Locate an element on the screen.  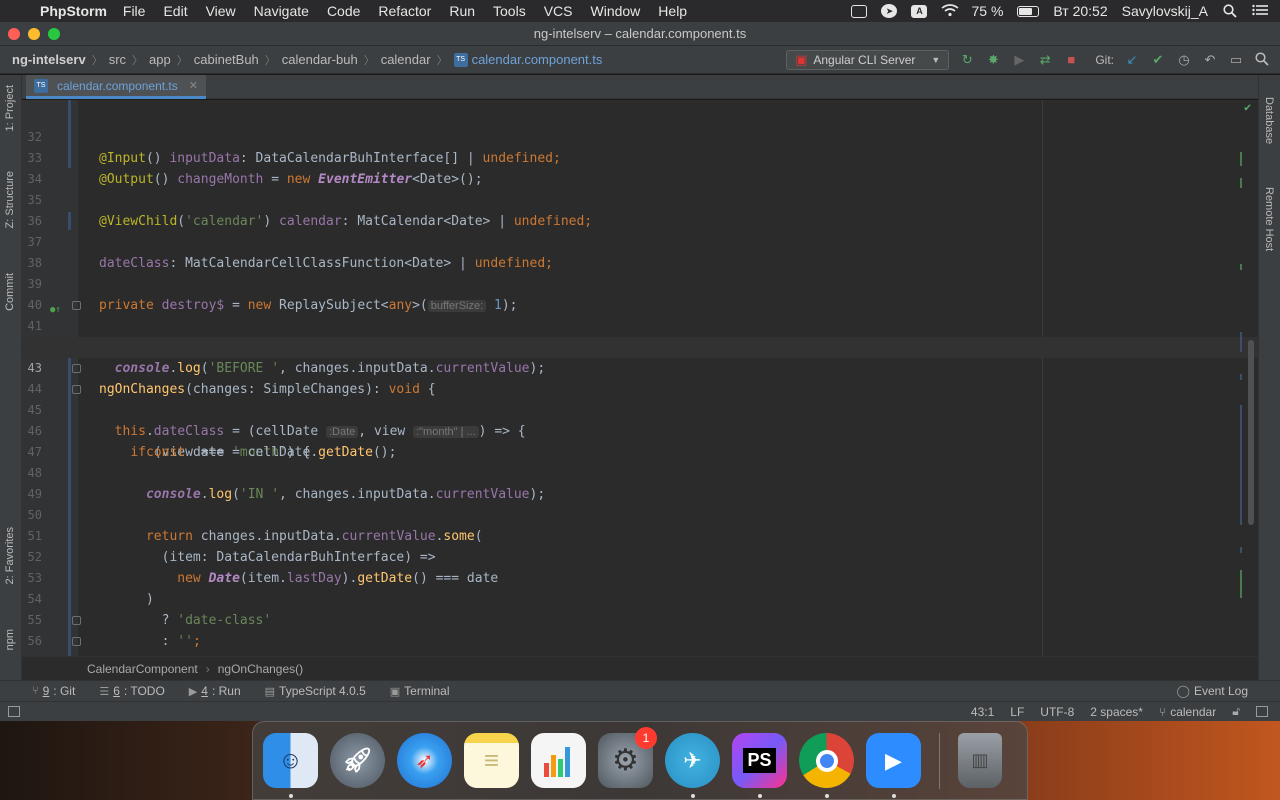
tool-window-todo: ☰ 6: TODO is located at coordinates (131, 691).